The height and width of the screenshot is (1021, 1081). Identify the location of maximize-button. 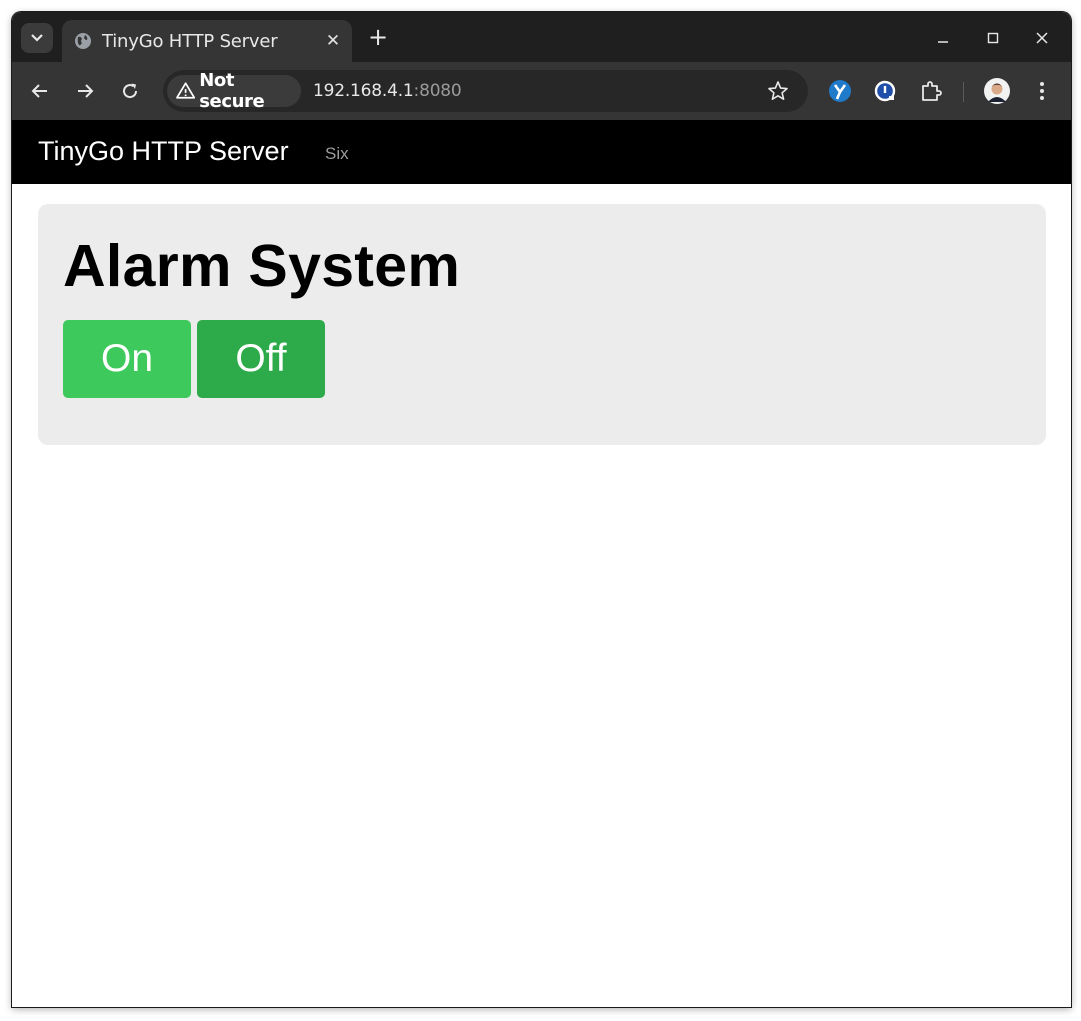
(993, 38).